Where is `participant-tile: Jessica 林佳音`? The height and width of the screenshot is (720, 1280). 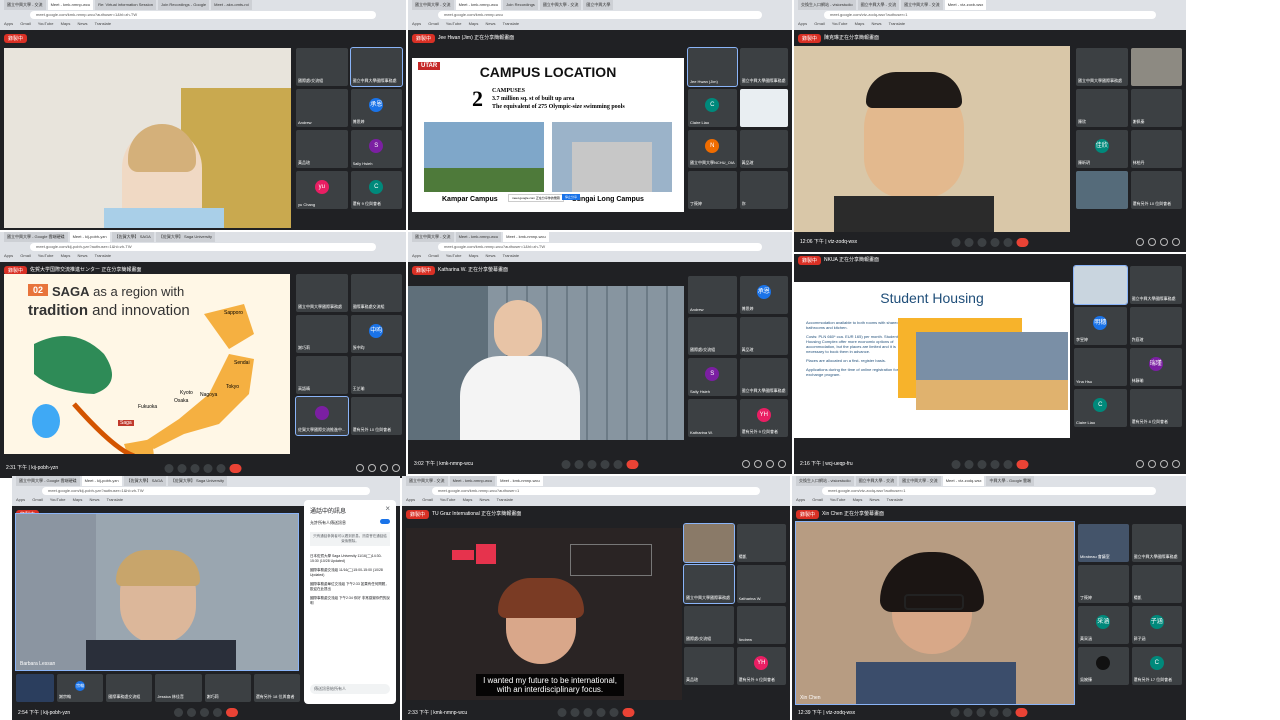 participant-tile: Jessica 林佳音 is located at coordinates (178, 688).